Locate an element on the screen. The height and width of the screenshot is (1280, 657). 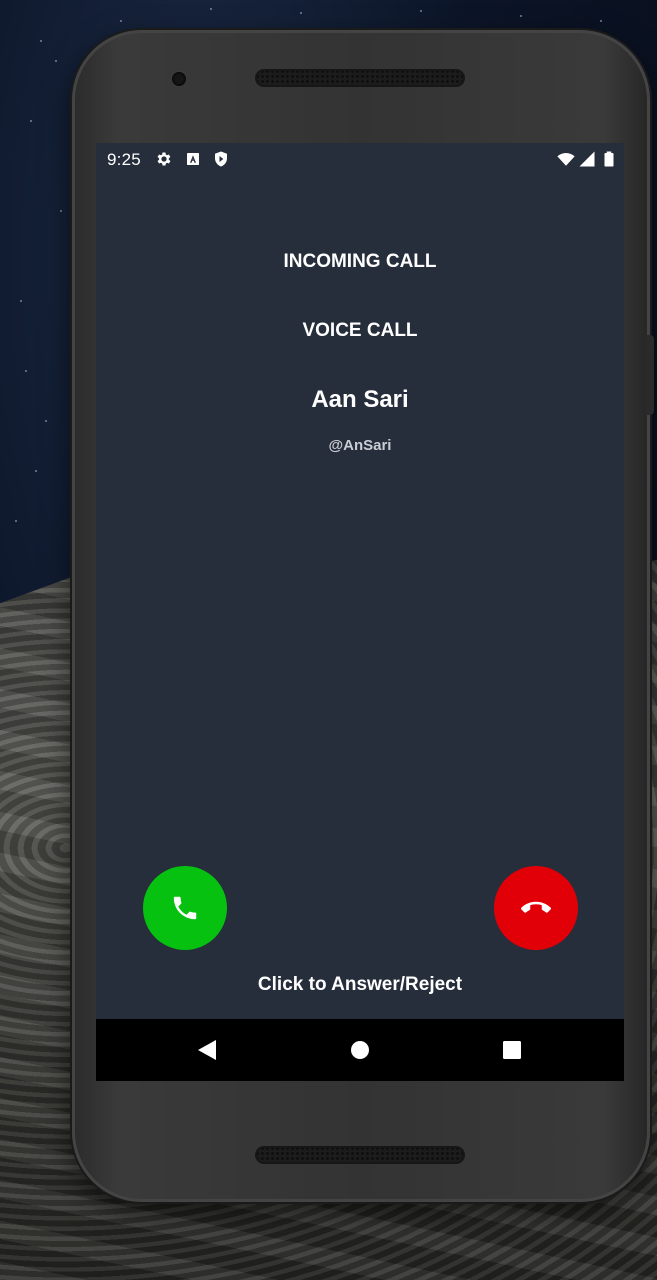
back-icon is located at coordinates (207, 1050).